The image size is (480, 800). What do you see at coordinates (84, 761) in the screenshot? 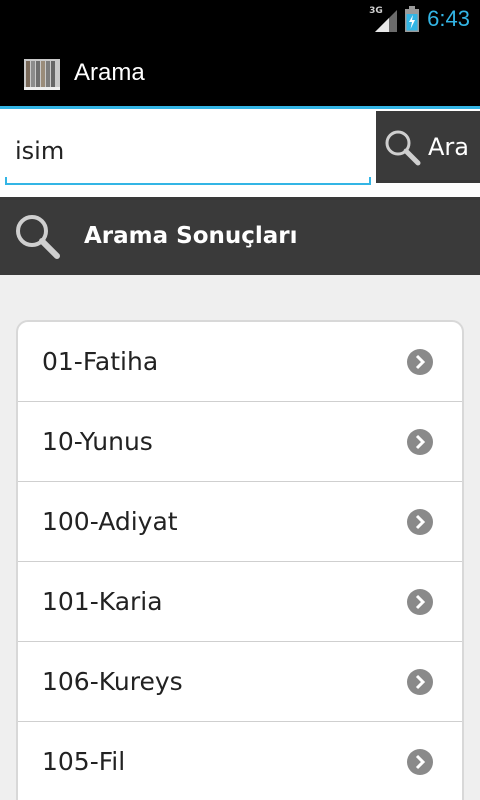
I see `list-item-label: 105-Fil` at bounding box center [84, 761].